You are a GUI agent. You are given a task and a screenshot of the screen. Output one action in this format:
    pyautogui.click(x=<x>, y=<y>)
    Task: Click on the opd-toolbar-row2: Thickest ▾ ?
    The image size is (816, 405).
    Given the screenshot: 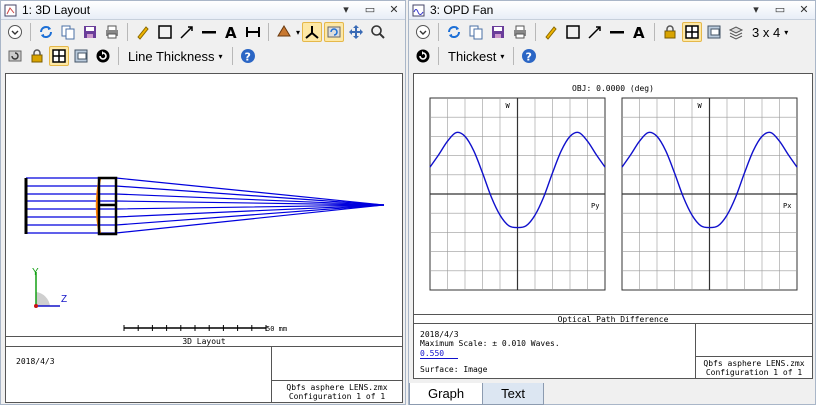 What is the action you would take?
    pyautogui.click(x=612, y=56)
    